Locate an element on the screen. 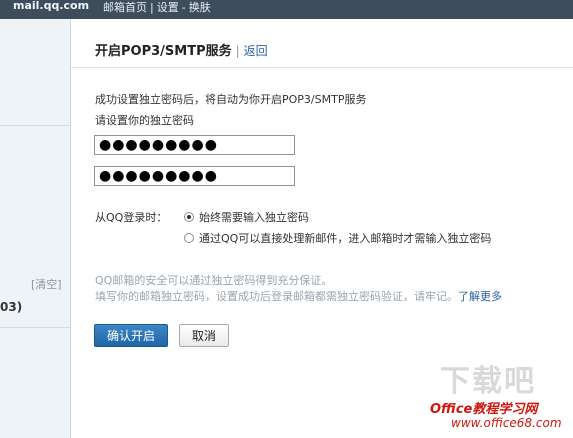 Image resolution: width=573 pixels, height=438 pixels. option-always-require: 始终需要输入独立密码 is located at coordinates (246, 217).